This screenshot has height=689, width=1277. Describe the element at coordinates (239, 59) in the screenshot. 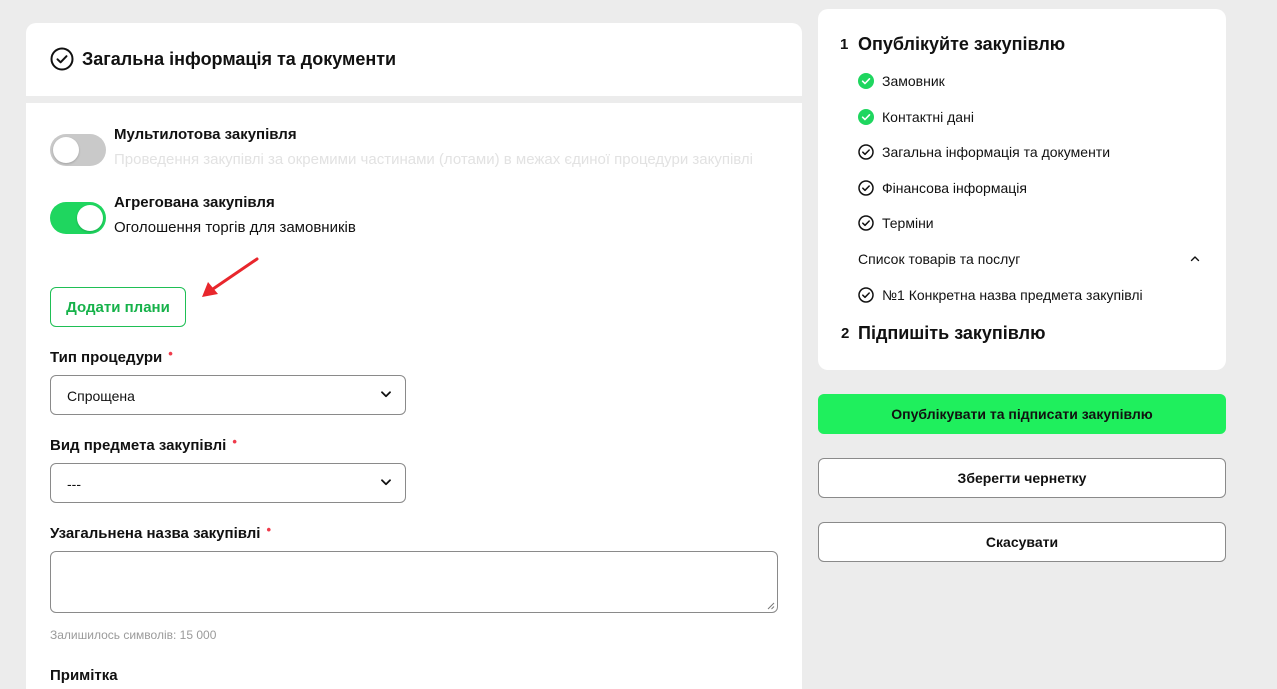

I see `section-title: Загальна інформація та документи` at that location.